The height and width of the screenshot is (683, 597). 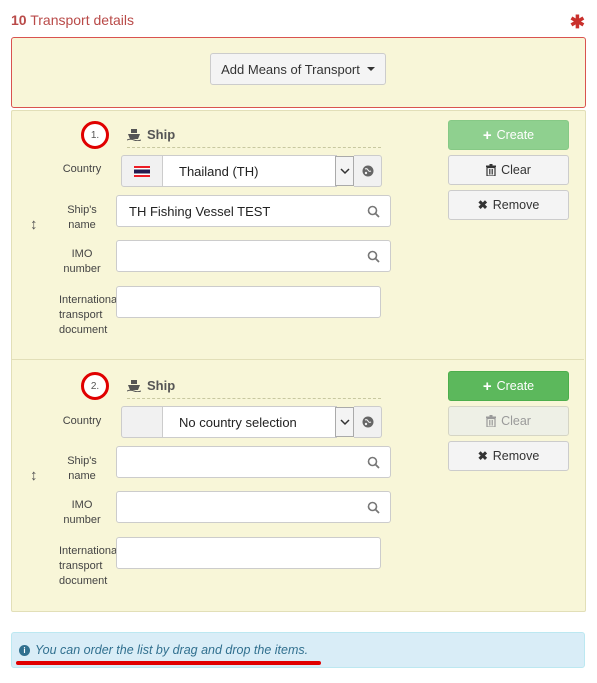 I want to click on country-flag-empty, so click(x=142, y=422).